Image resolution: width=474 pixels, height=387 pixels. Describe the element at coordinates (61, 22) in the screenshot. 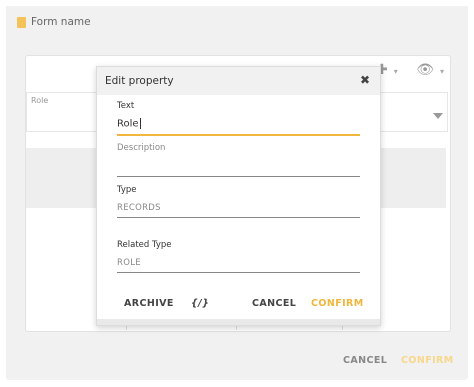

I see `form-title: Form name` at that location.